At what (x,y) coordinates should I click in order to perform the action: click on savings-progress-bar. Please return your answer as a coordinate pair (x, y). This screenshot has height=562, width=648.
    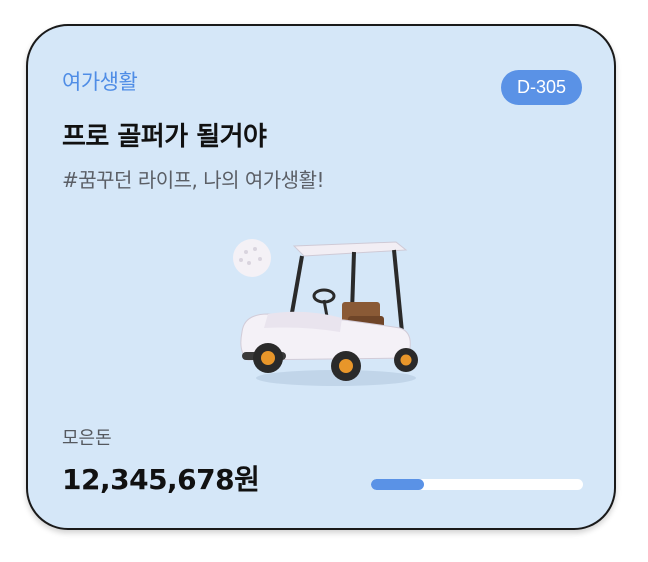
    Looking at the image, I should click on (477, 484).